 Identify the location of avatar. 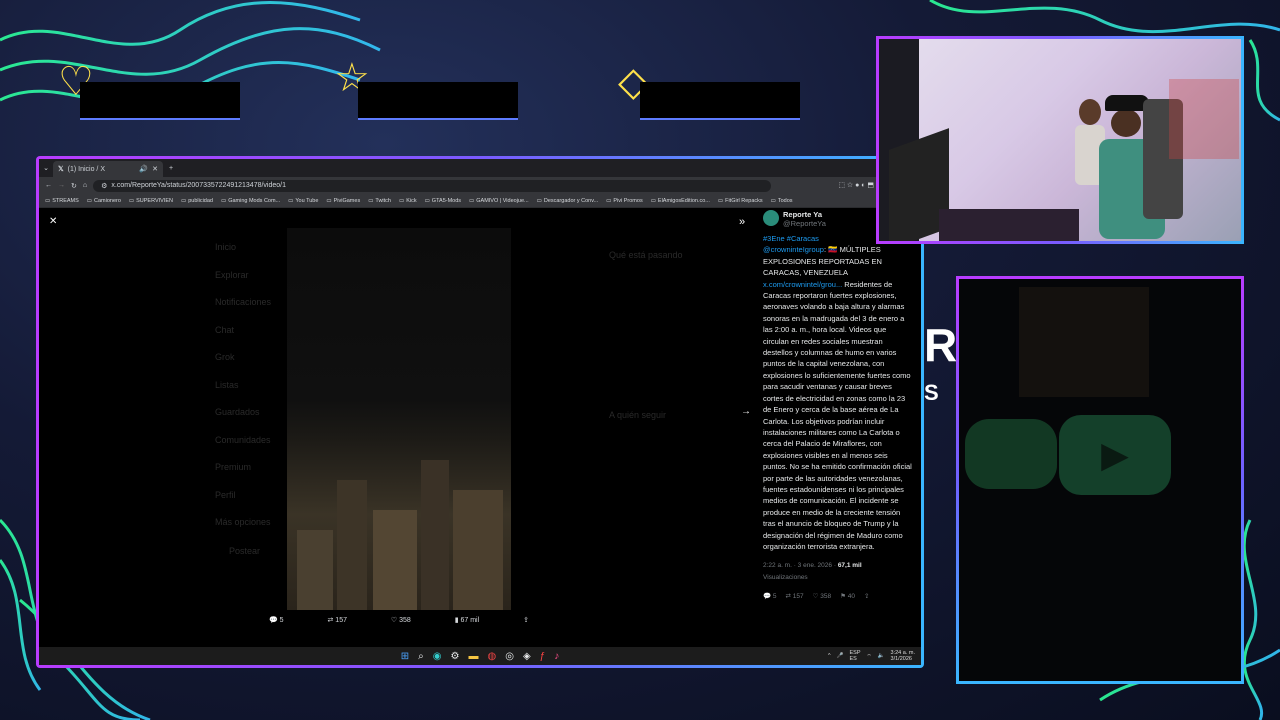
(771, 218).